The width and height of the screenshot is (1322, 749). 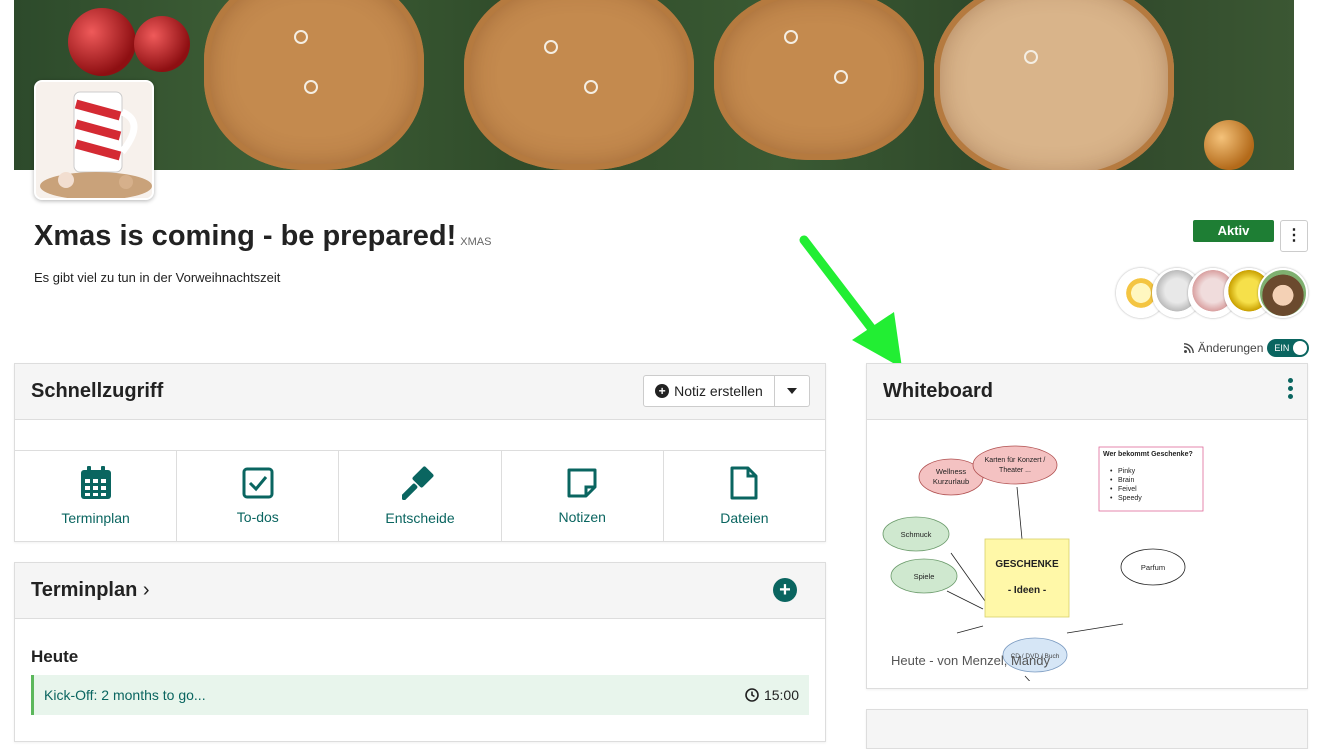 What do you see at coordinates (924, 576) in the screenshot?
I see `node-spiele: Spiele` at bounding box center [924, 576].